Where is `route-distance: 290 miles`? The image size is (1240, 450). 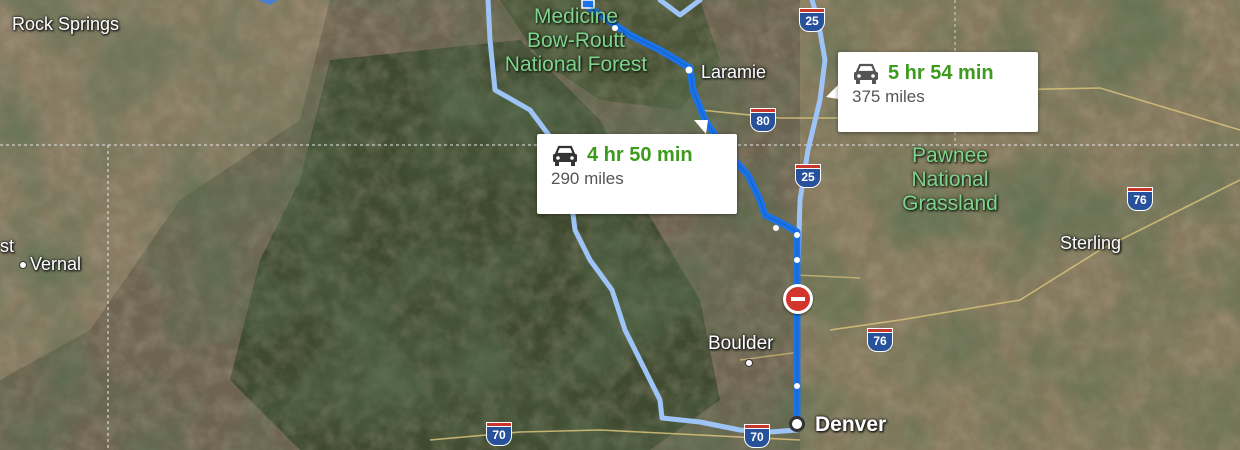 route-distance: 290 miles is located at coordinates (587, 178).